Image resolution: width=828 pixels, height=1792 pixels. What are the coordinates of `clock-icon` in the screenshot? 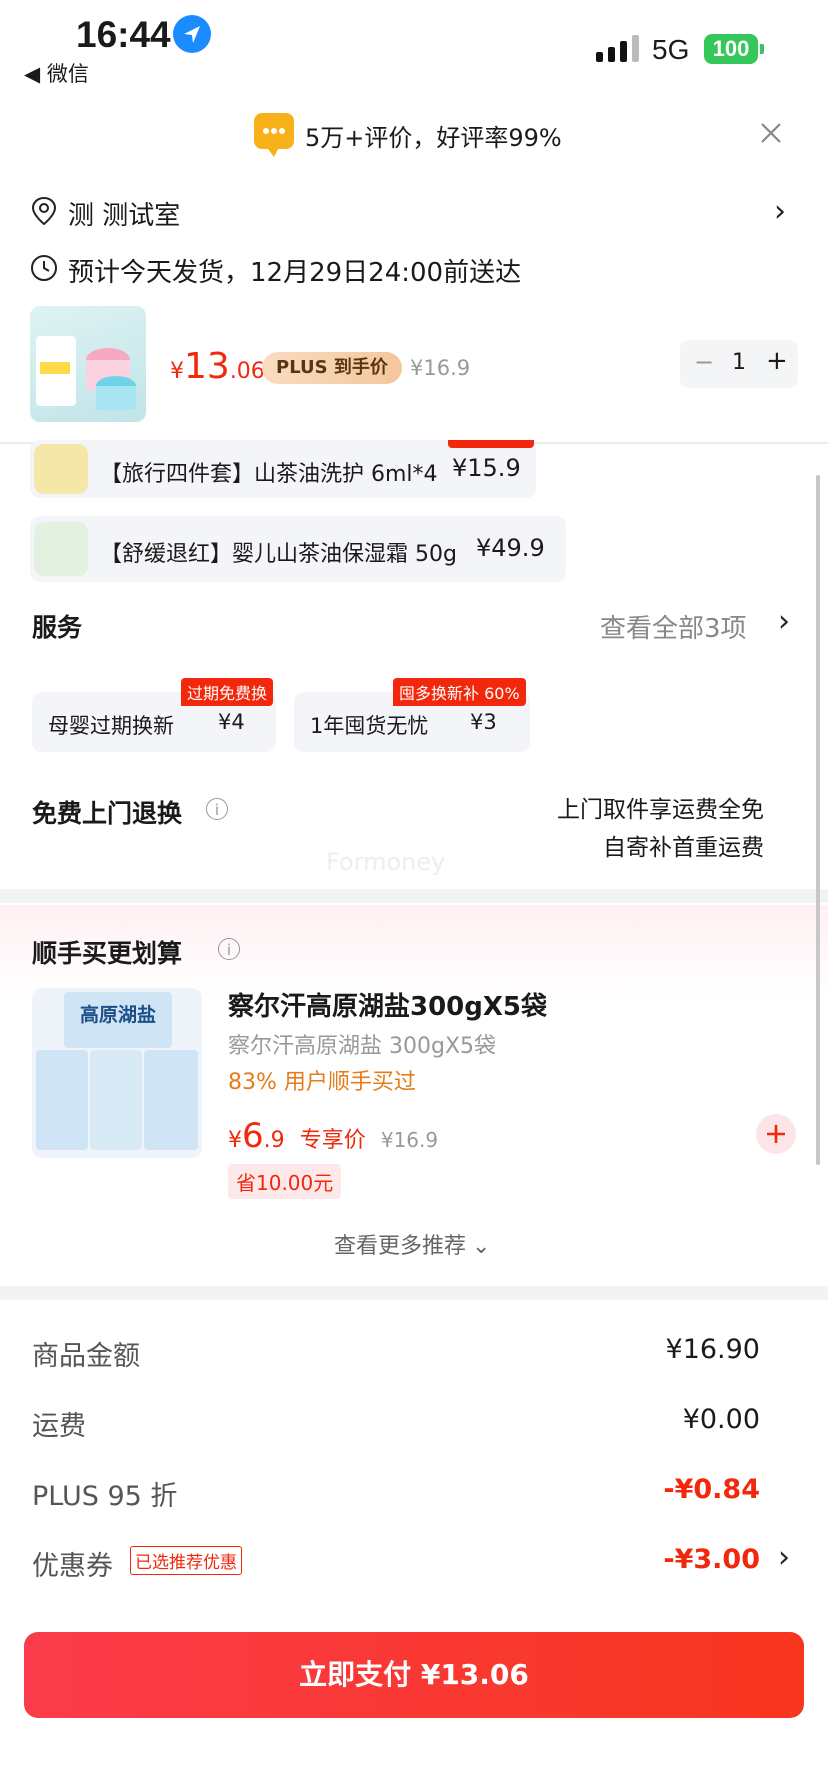 It's located at (44, 270).